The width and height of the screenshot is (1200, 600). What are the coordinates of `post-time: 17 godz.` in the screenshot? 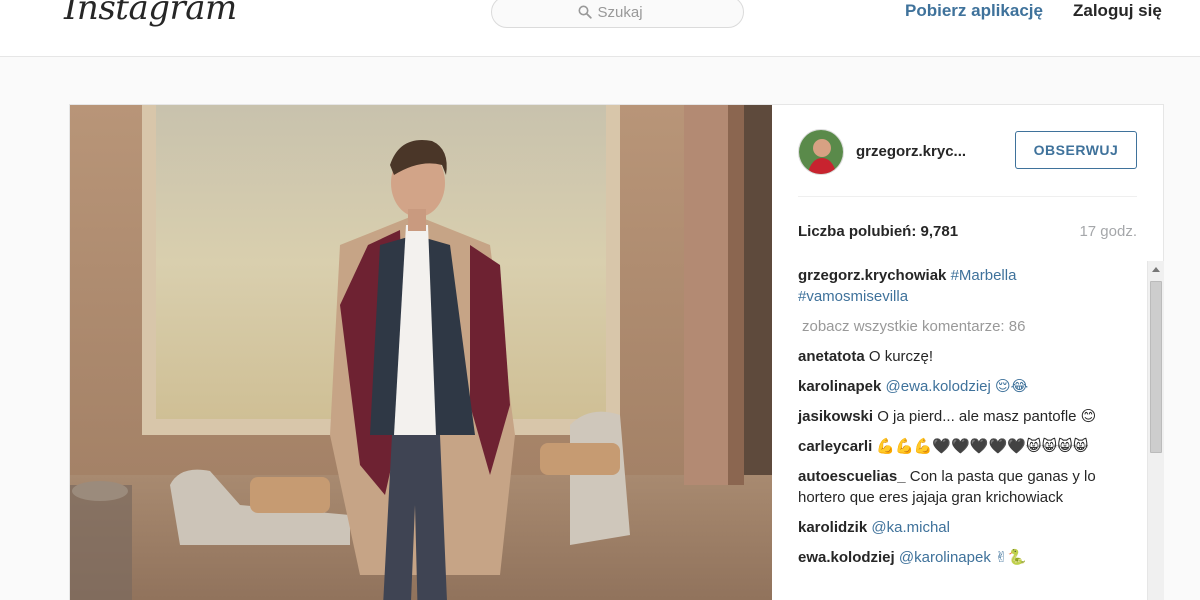 It's located at (1108, 231).